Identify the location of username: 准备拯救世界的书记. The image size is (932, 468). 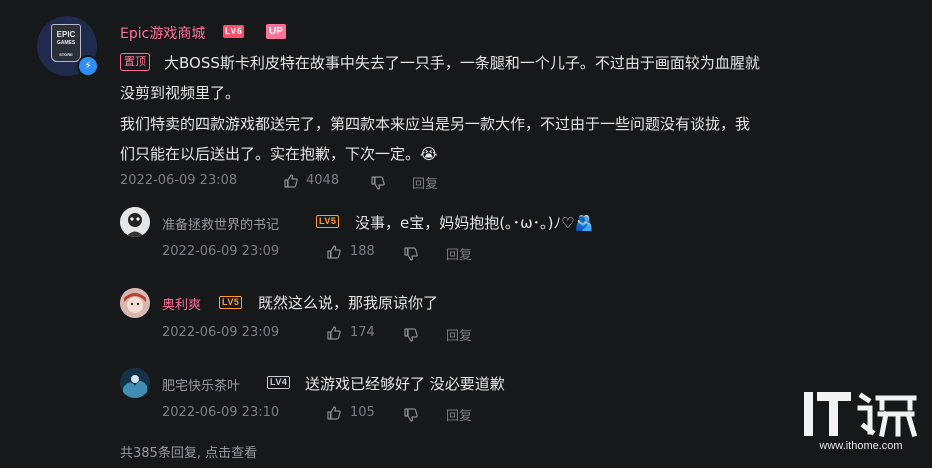
(220, 223).